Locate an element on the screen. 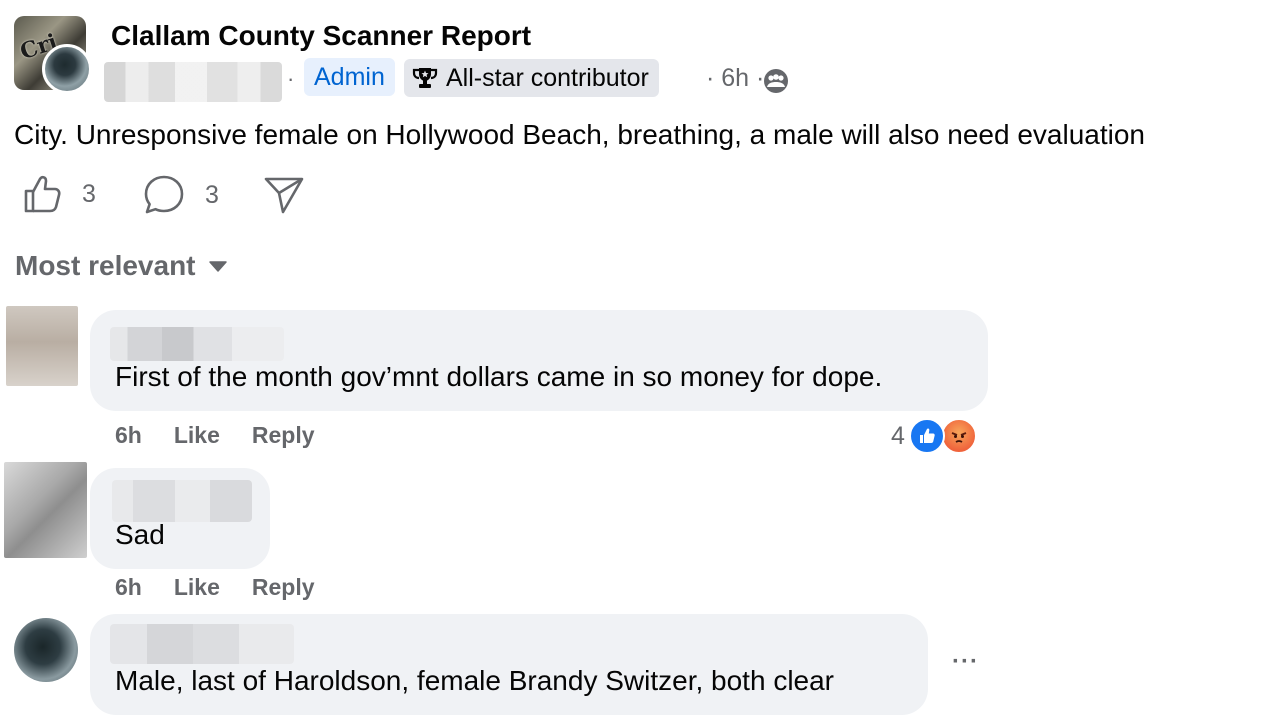 This screenshot has width=1274, height=722. trophy-icon is located at coordinates (425, 78).